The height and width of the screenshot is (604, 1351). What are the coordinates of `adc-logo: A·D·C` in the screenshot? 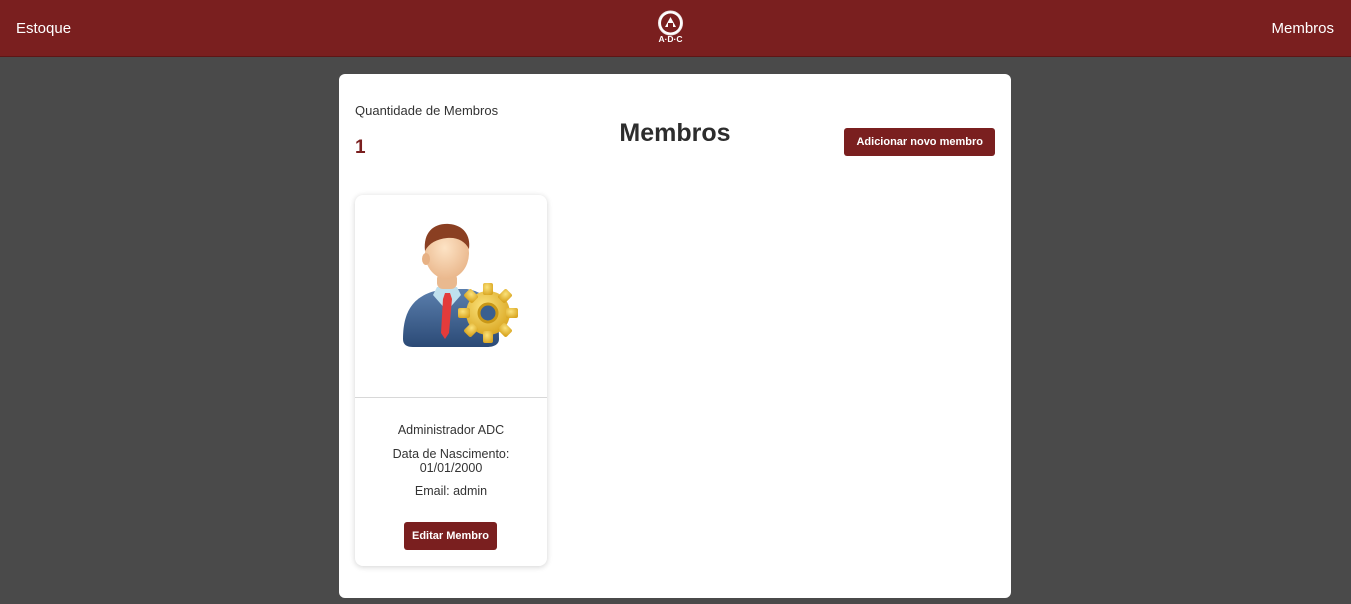 It's located at (670, 26).